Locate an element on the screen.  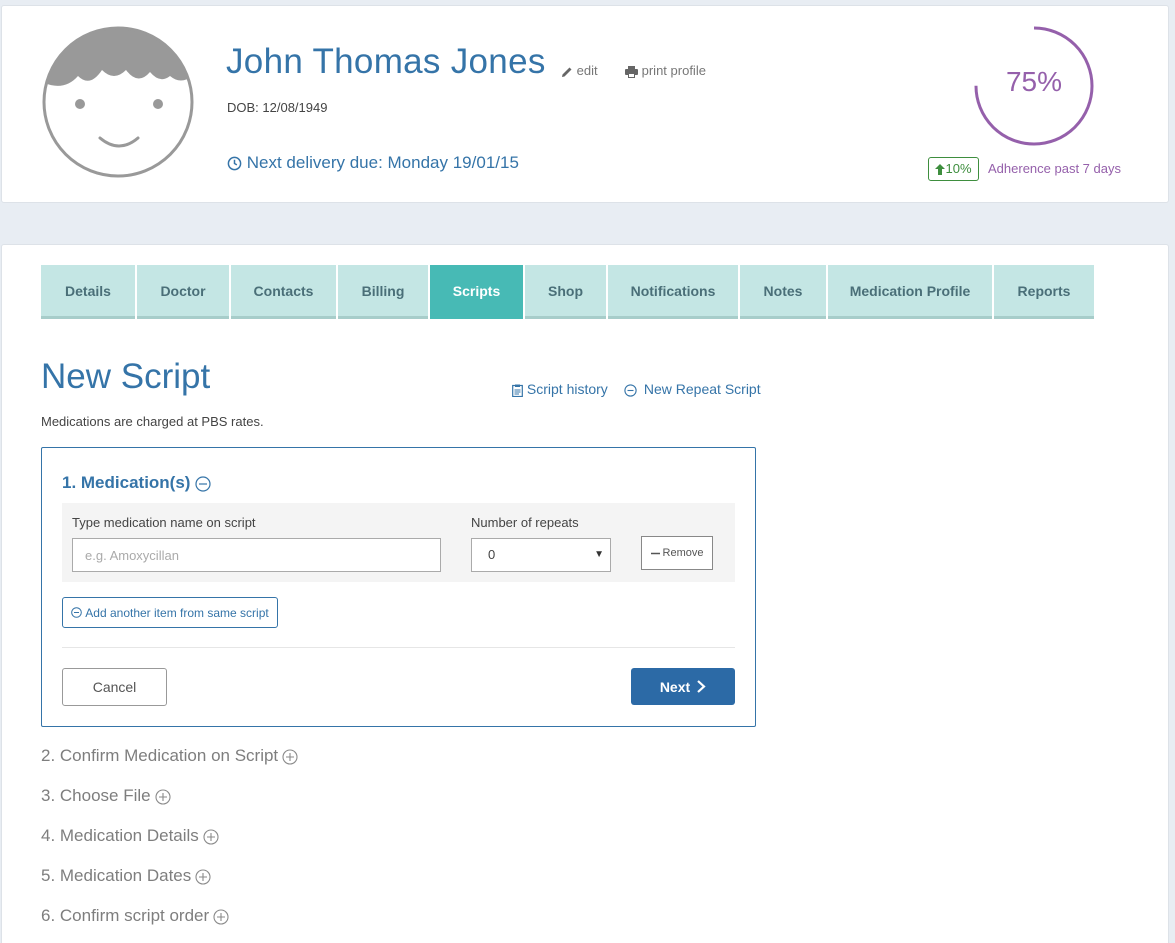
tab-scripts: Scripts is located at coordinates (476, 292).